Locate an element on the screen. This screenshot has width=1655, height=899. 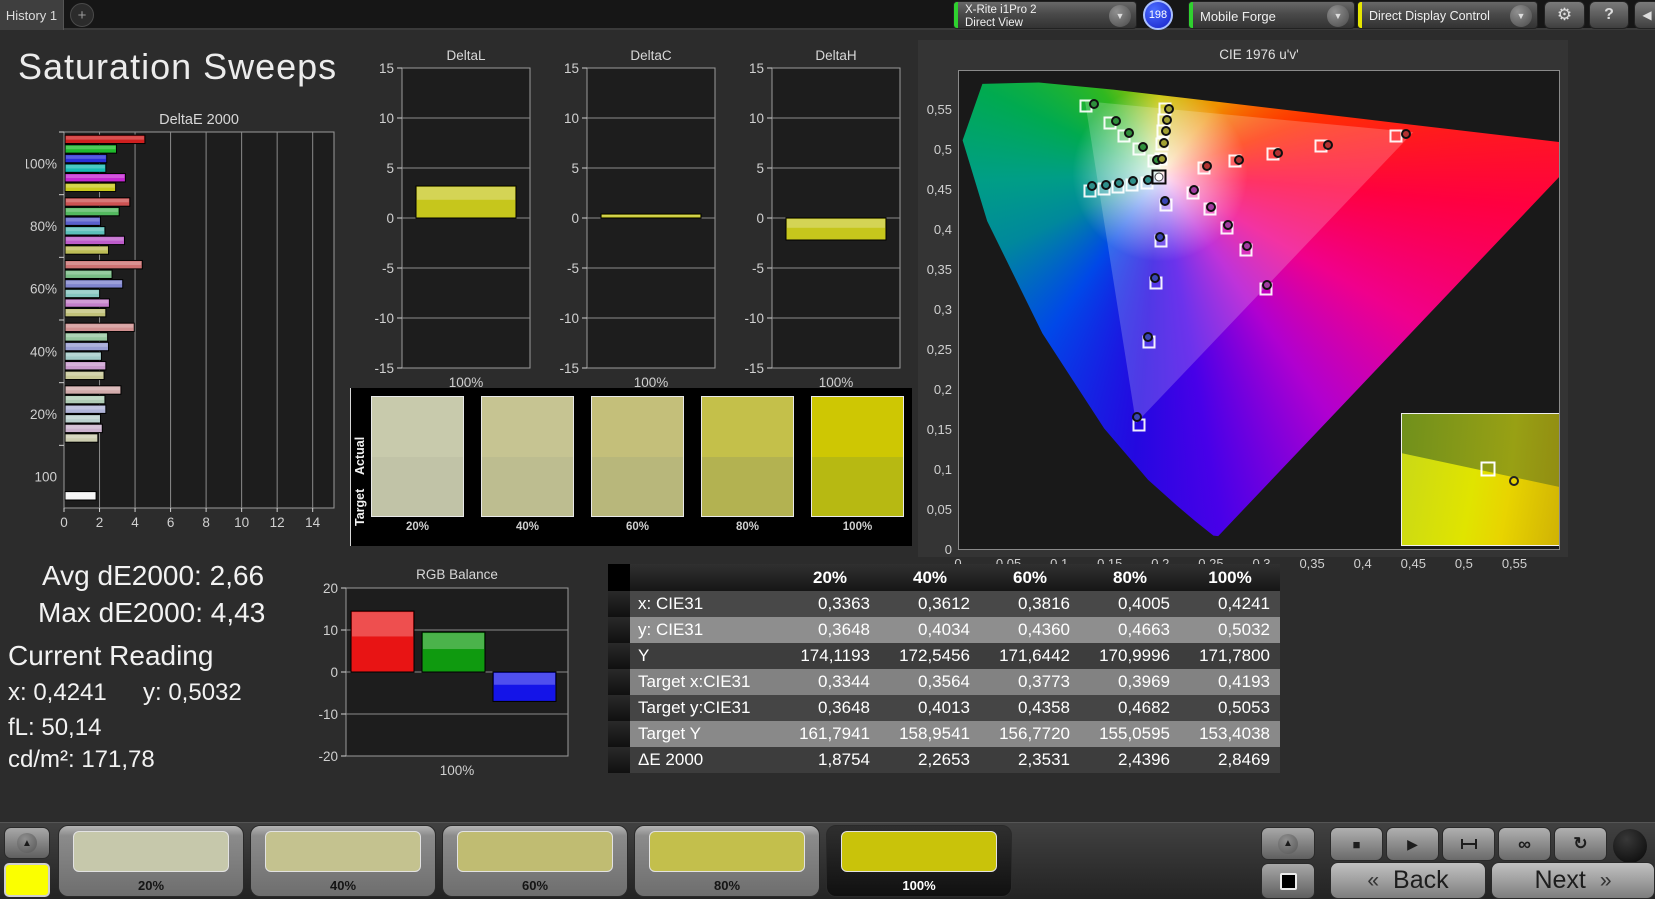
svg-text: 100% is located at coordinates (457, 770).